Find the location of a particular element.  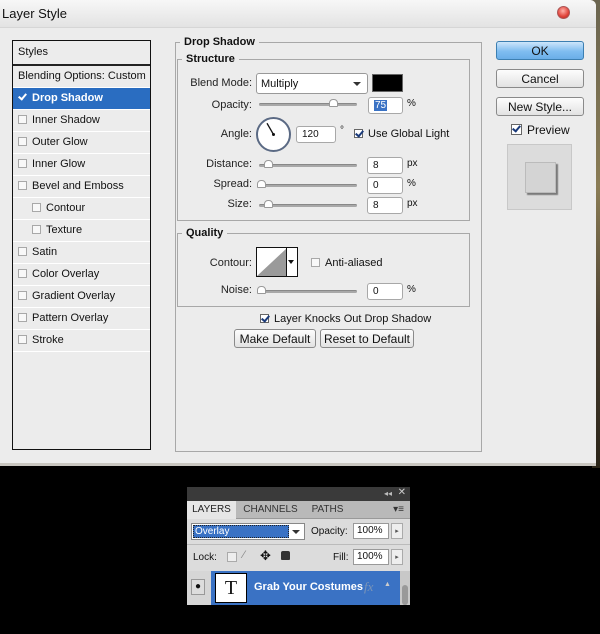

layer-thumbnail: T is located at coordinates (231, 588).